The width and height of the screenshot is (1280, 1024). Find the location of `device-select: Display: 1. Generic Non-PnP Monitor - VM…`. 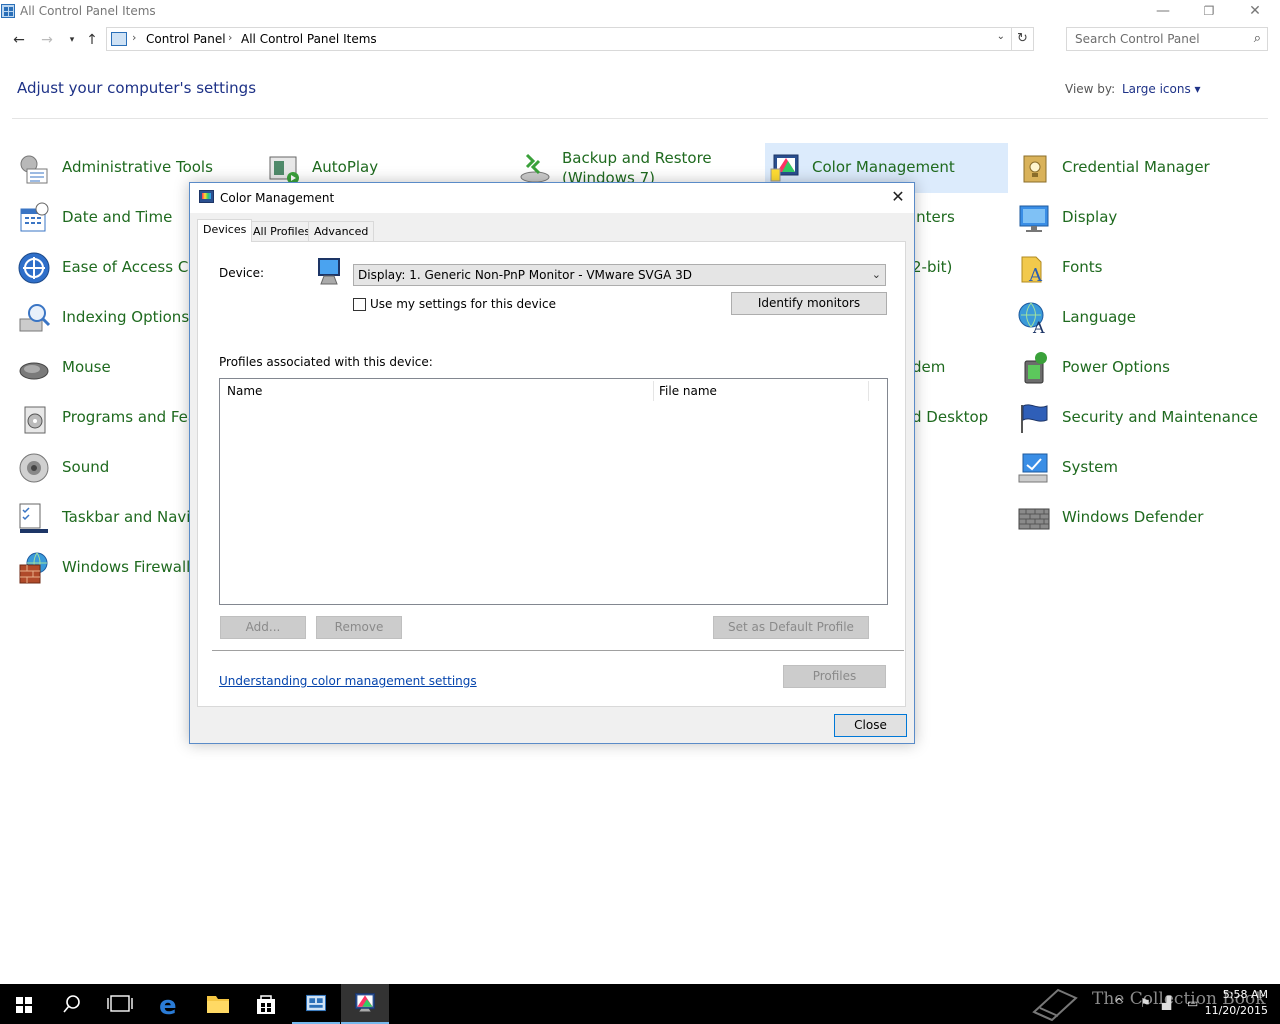

device-select: Display: 1. Generic Non-PnP Monitor - VM… is located at coordinates (619, 275).